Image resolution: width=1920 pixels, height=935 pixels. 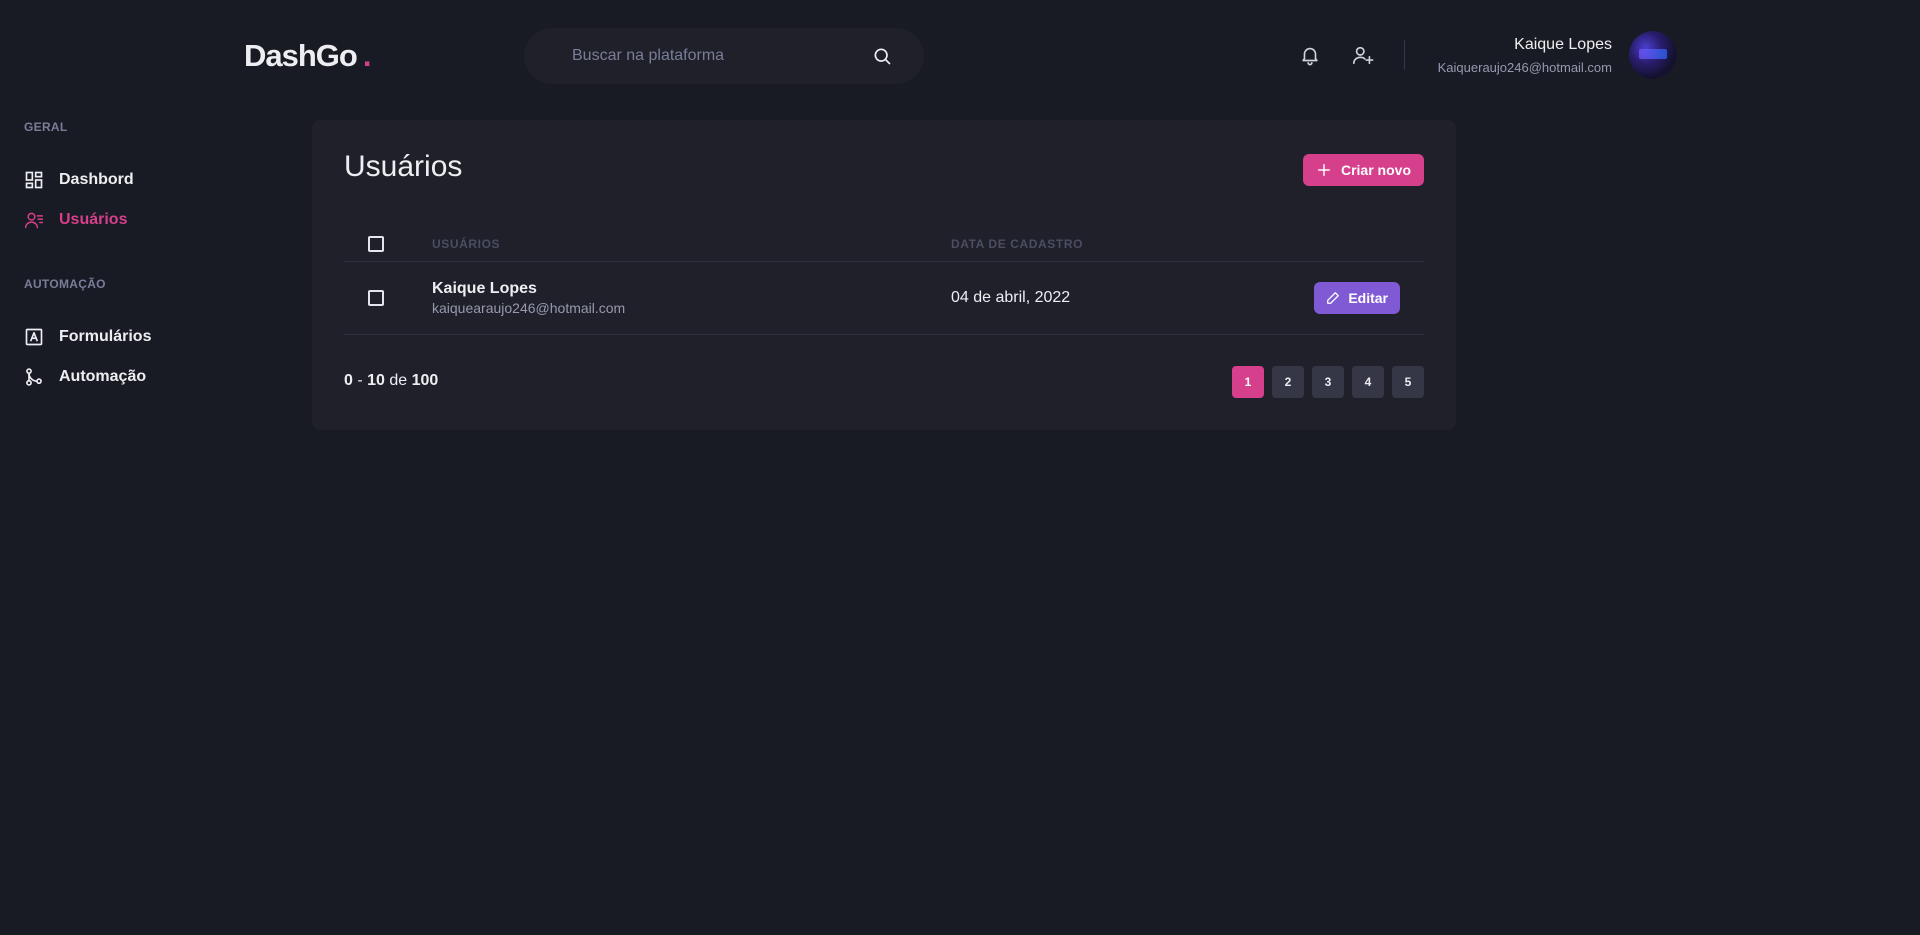 What do you see at coordinates (65, 284) in the screenshot?
I see `section-title-automacao: AUTOMAÇÃO` at bounding box center [65, 284].